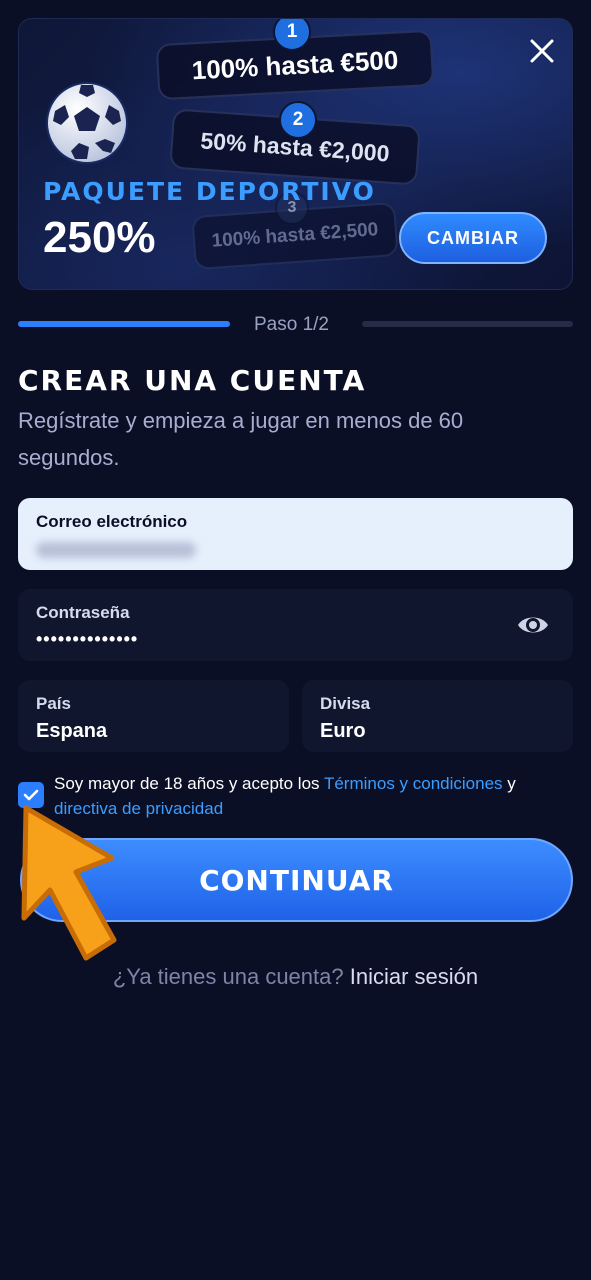  I want to click on toggle-password-visibility-button, so click(533, 625).